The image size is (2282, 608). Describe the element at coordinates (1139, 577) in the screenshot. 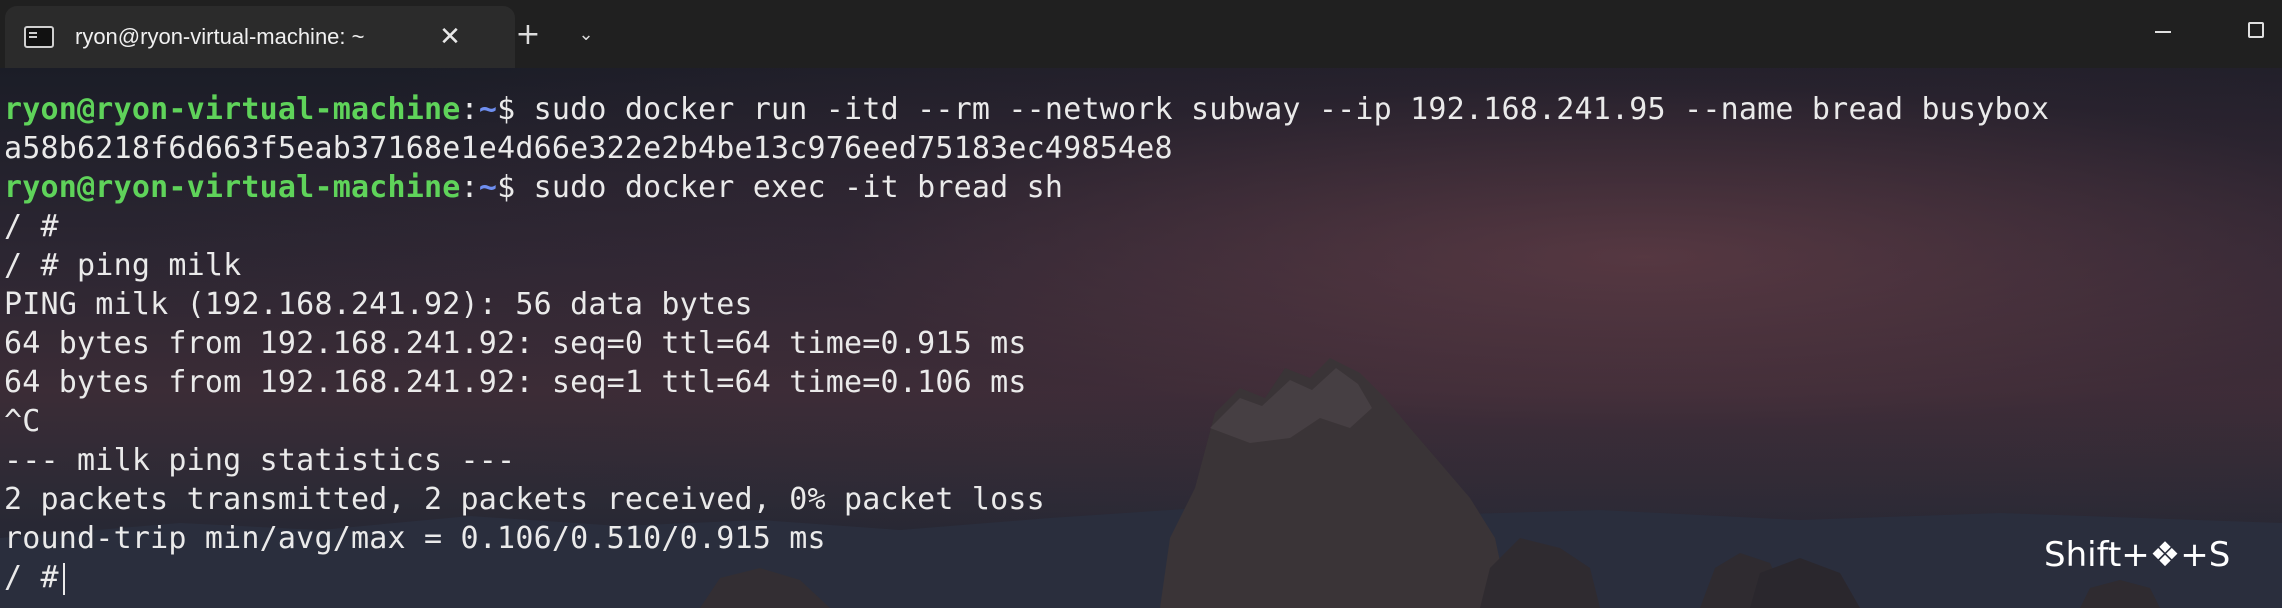

I see `current-prompt-line: / #` at that location.